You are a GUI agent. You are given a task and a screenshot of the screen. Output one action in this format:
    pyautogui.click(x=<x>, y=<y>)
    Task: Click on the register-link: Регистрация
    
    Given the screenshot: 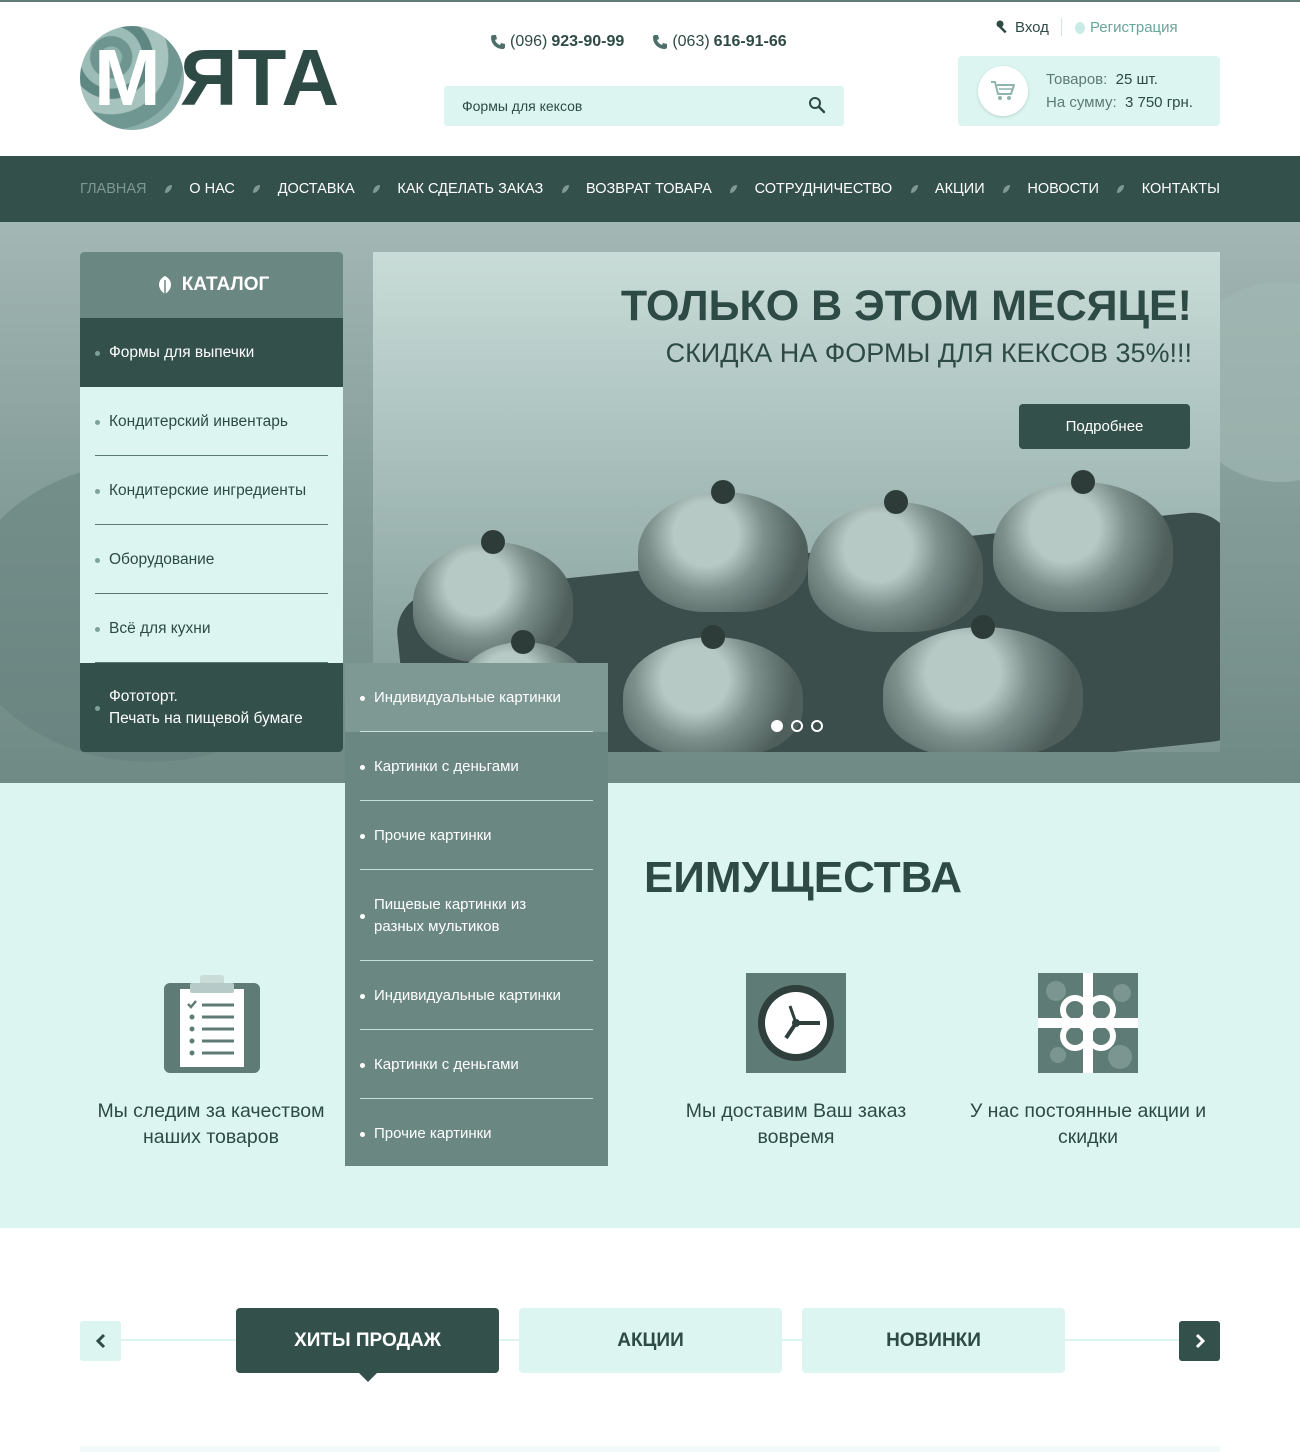 What is the action you would take?
    pyautogui.click(x=1126, y=27)
    